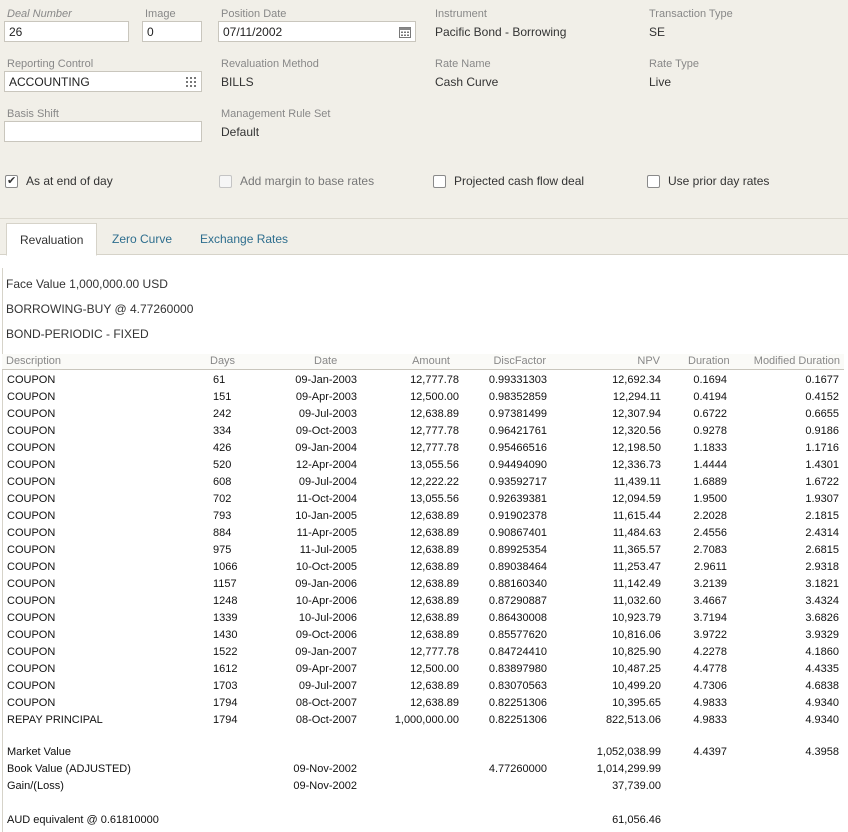 The image size is (848, 832). Describe the element at coordinates (719, 181) in the screenshot. I see `use-prior-day-rates-label: Use prior day rates` at that location.